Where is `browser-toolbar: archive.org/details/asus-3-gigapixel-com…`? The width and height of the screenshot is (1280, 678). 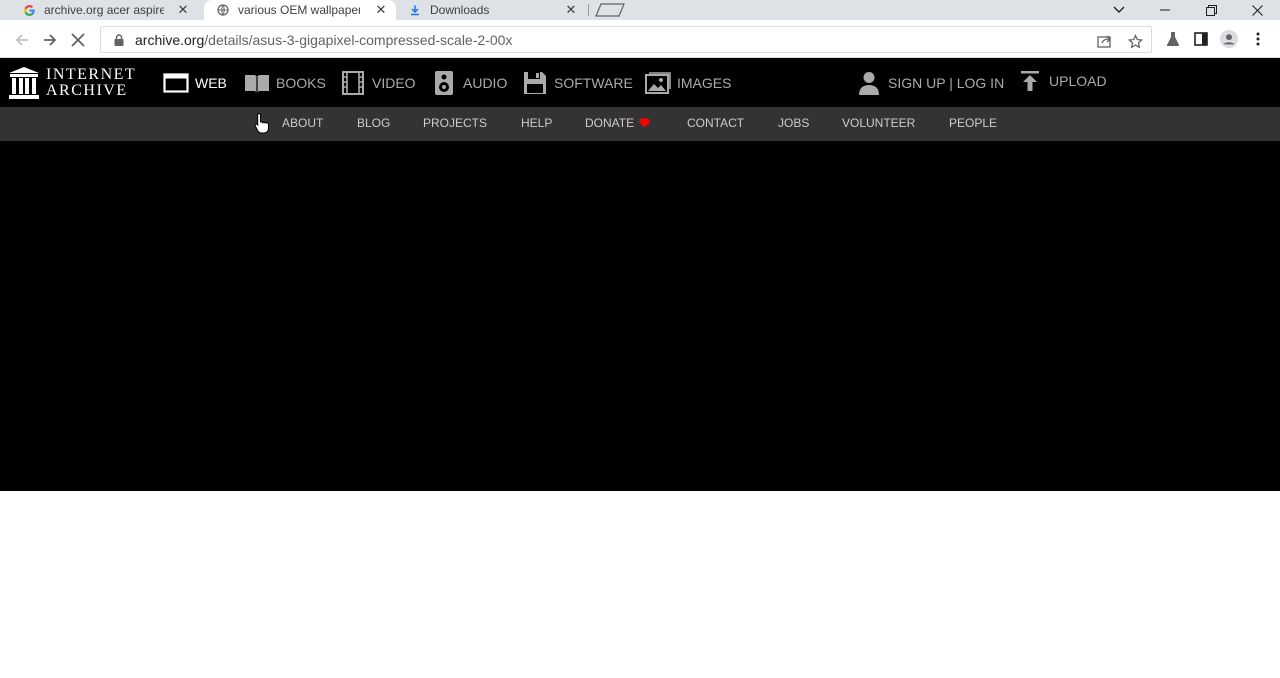 browser-toolbar: archive.org/details/asus-3-gigapixel-com… is located at coordinates (640, 39).